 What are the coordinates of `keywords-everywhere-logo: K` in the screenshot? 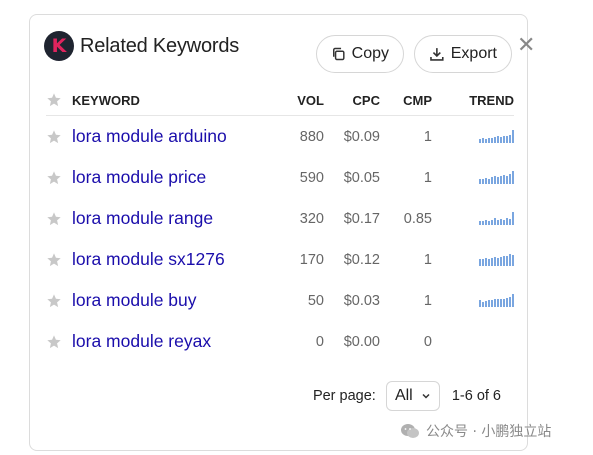 It's located at (59, 46).